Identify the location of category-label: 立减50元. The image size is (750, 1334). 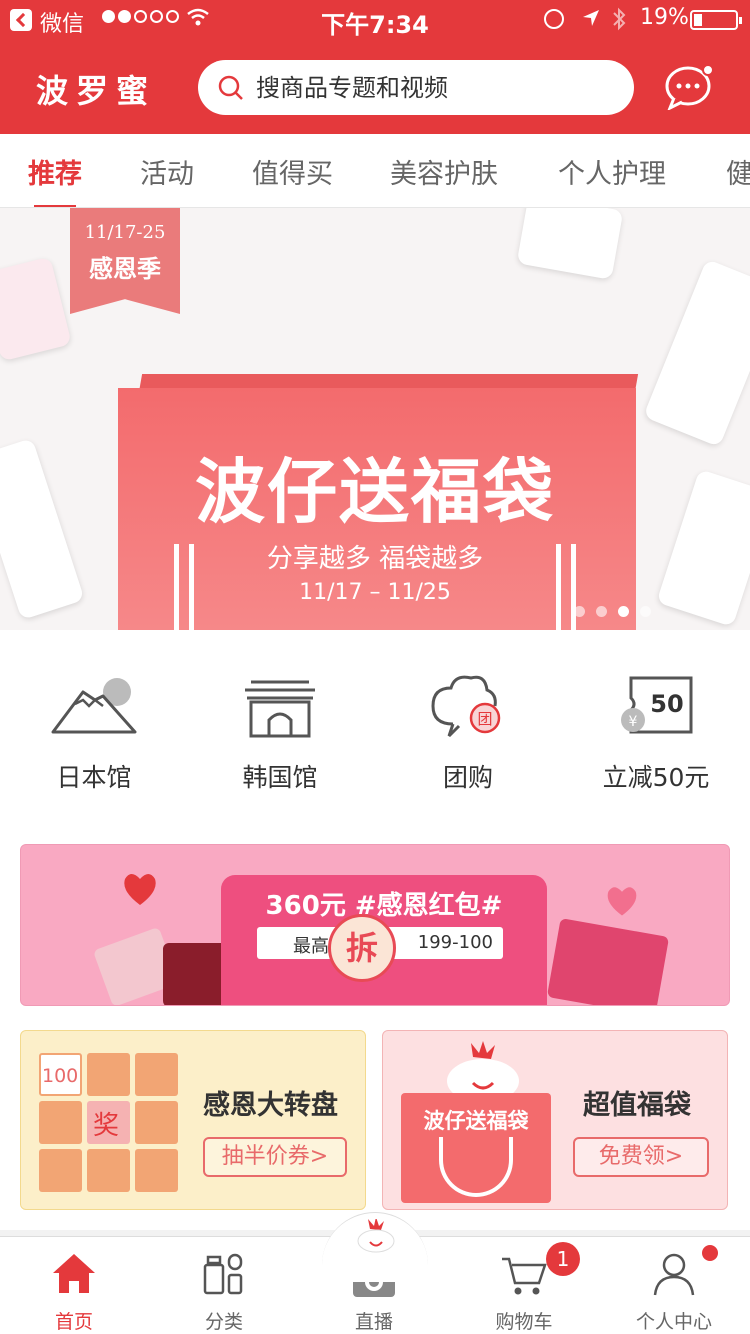
(656, 777).